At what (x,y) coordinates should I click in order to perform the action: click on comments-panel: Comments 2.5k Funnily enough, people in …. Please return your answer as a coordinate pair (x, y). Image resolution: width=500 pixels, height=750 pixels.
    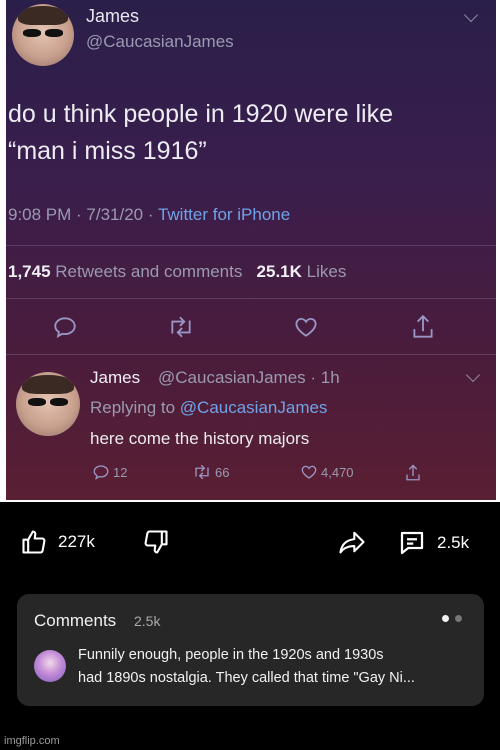
    Looking at the image, I should click on (250, 650).